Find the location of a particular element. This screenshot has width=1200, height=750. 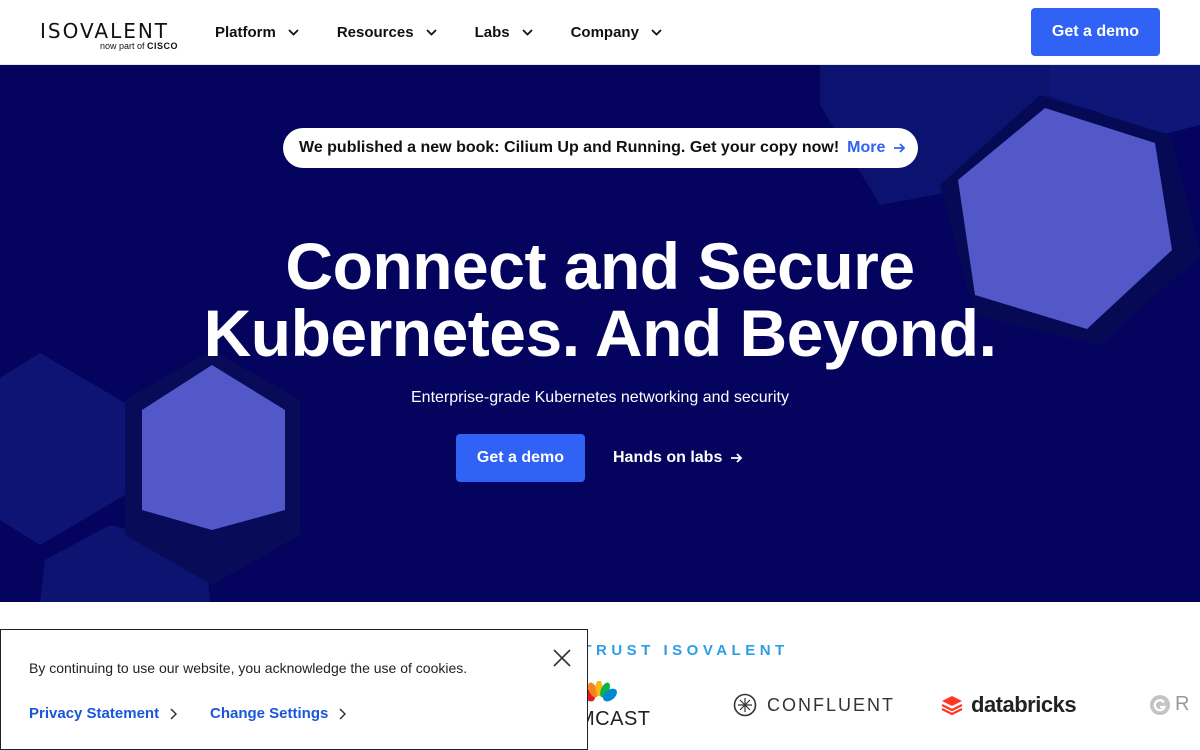

nav-item-label: Company is located at coordinates (604, 32).